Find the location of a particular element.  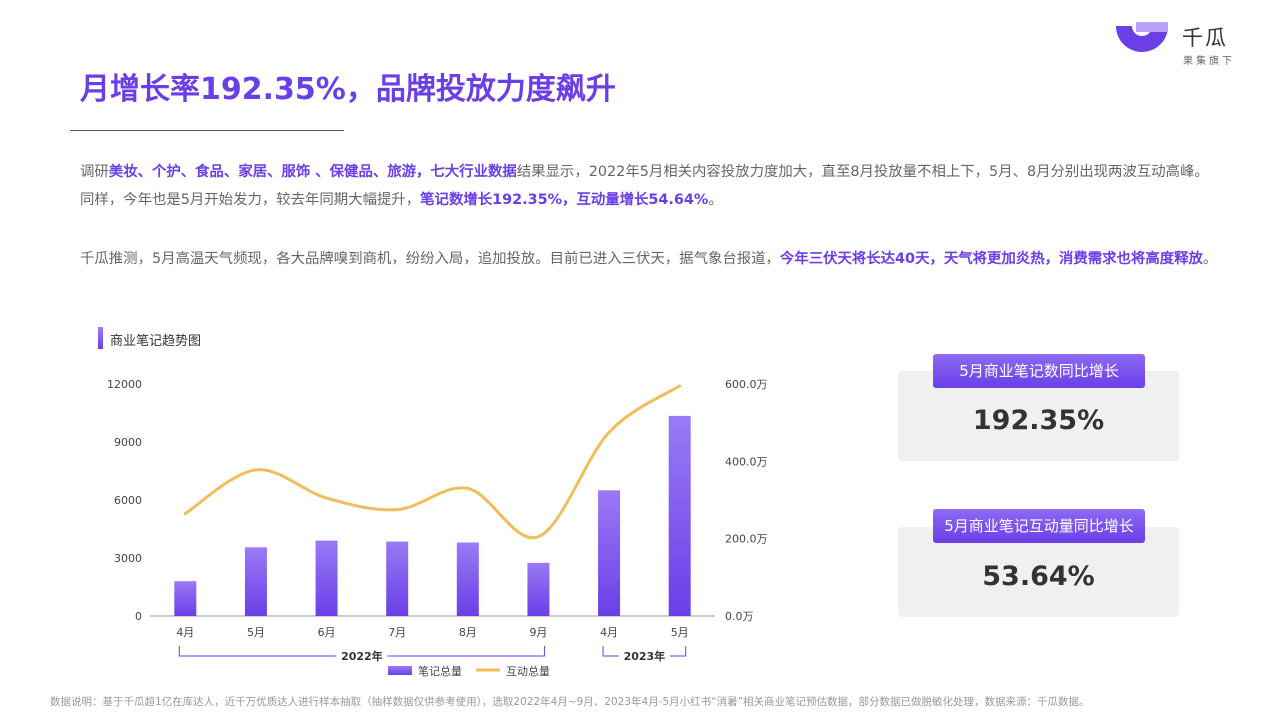

y-left-tick-label: 3000 is located at coordinates (128, 558).